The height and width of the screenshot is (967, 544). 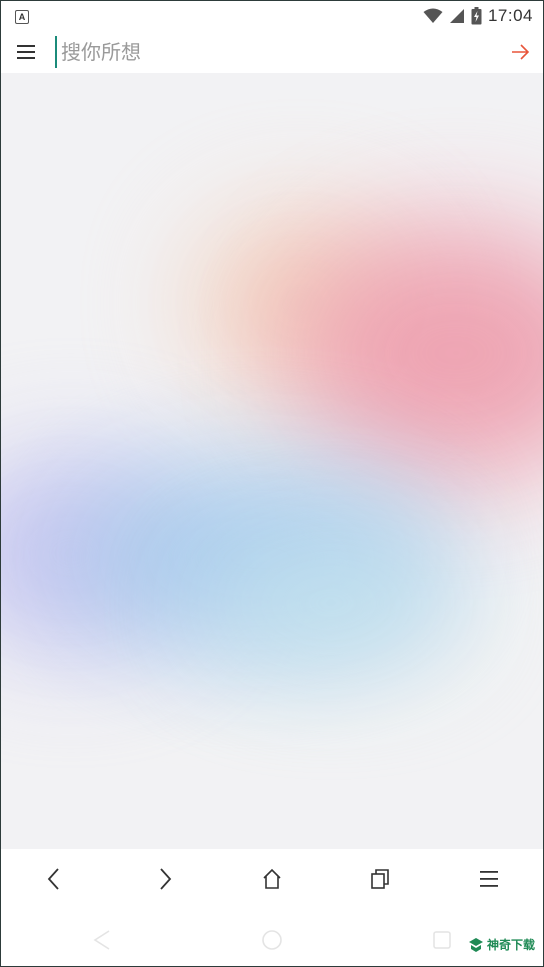 What do you see at coordinates (278, 52) in the screenshot?
I see `search-input` at bounding box center [278, 52].